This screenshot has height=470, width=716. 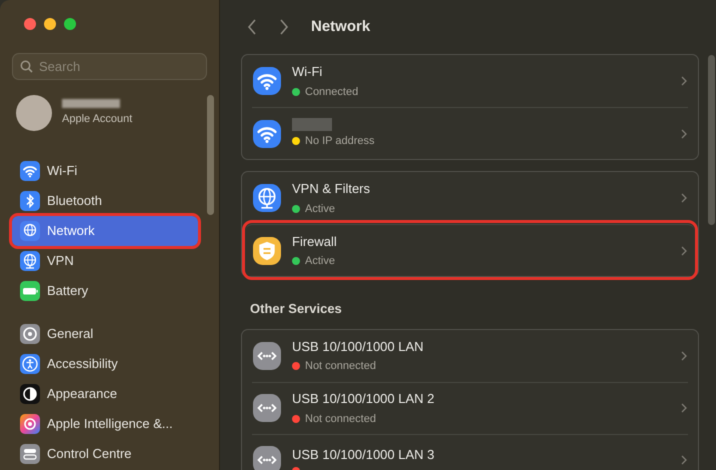 I want to click on sidebar-item: Accessibility, so click(x=105, y=364).